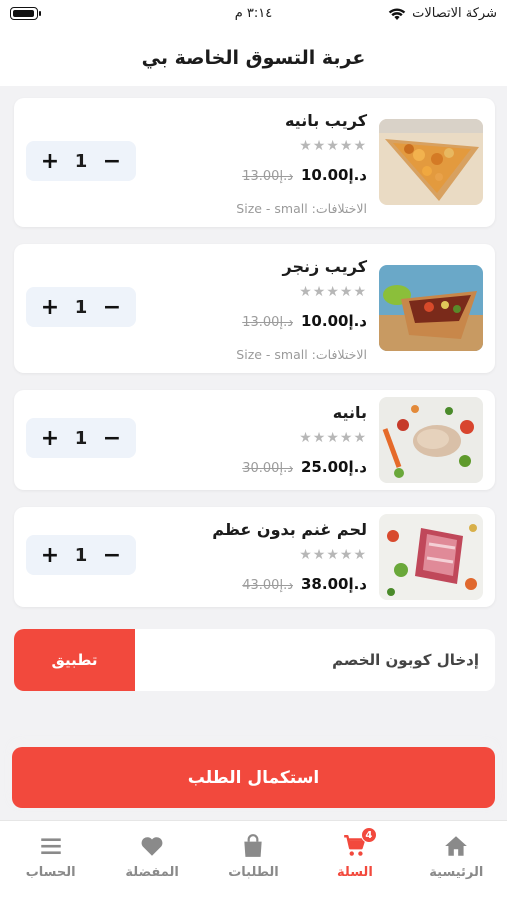 Image resolution: width=507 pixels, height=900 pixels. Describe the element at coordinates (354, 860) in the screenshot. I see `tab-cart: 4 السلة` at that location.